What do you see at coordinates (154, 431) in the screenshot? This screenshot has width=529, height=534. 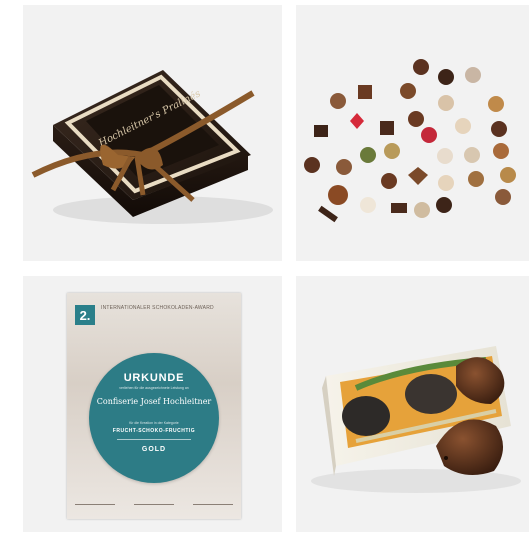 I see `certificate-category: FRUCHT-SCHOKO-FRUCHTIG` at bounding box center [154, 431].